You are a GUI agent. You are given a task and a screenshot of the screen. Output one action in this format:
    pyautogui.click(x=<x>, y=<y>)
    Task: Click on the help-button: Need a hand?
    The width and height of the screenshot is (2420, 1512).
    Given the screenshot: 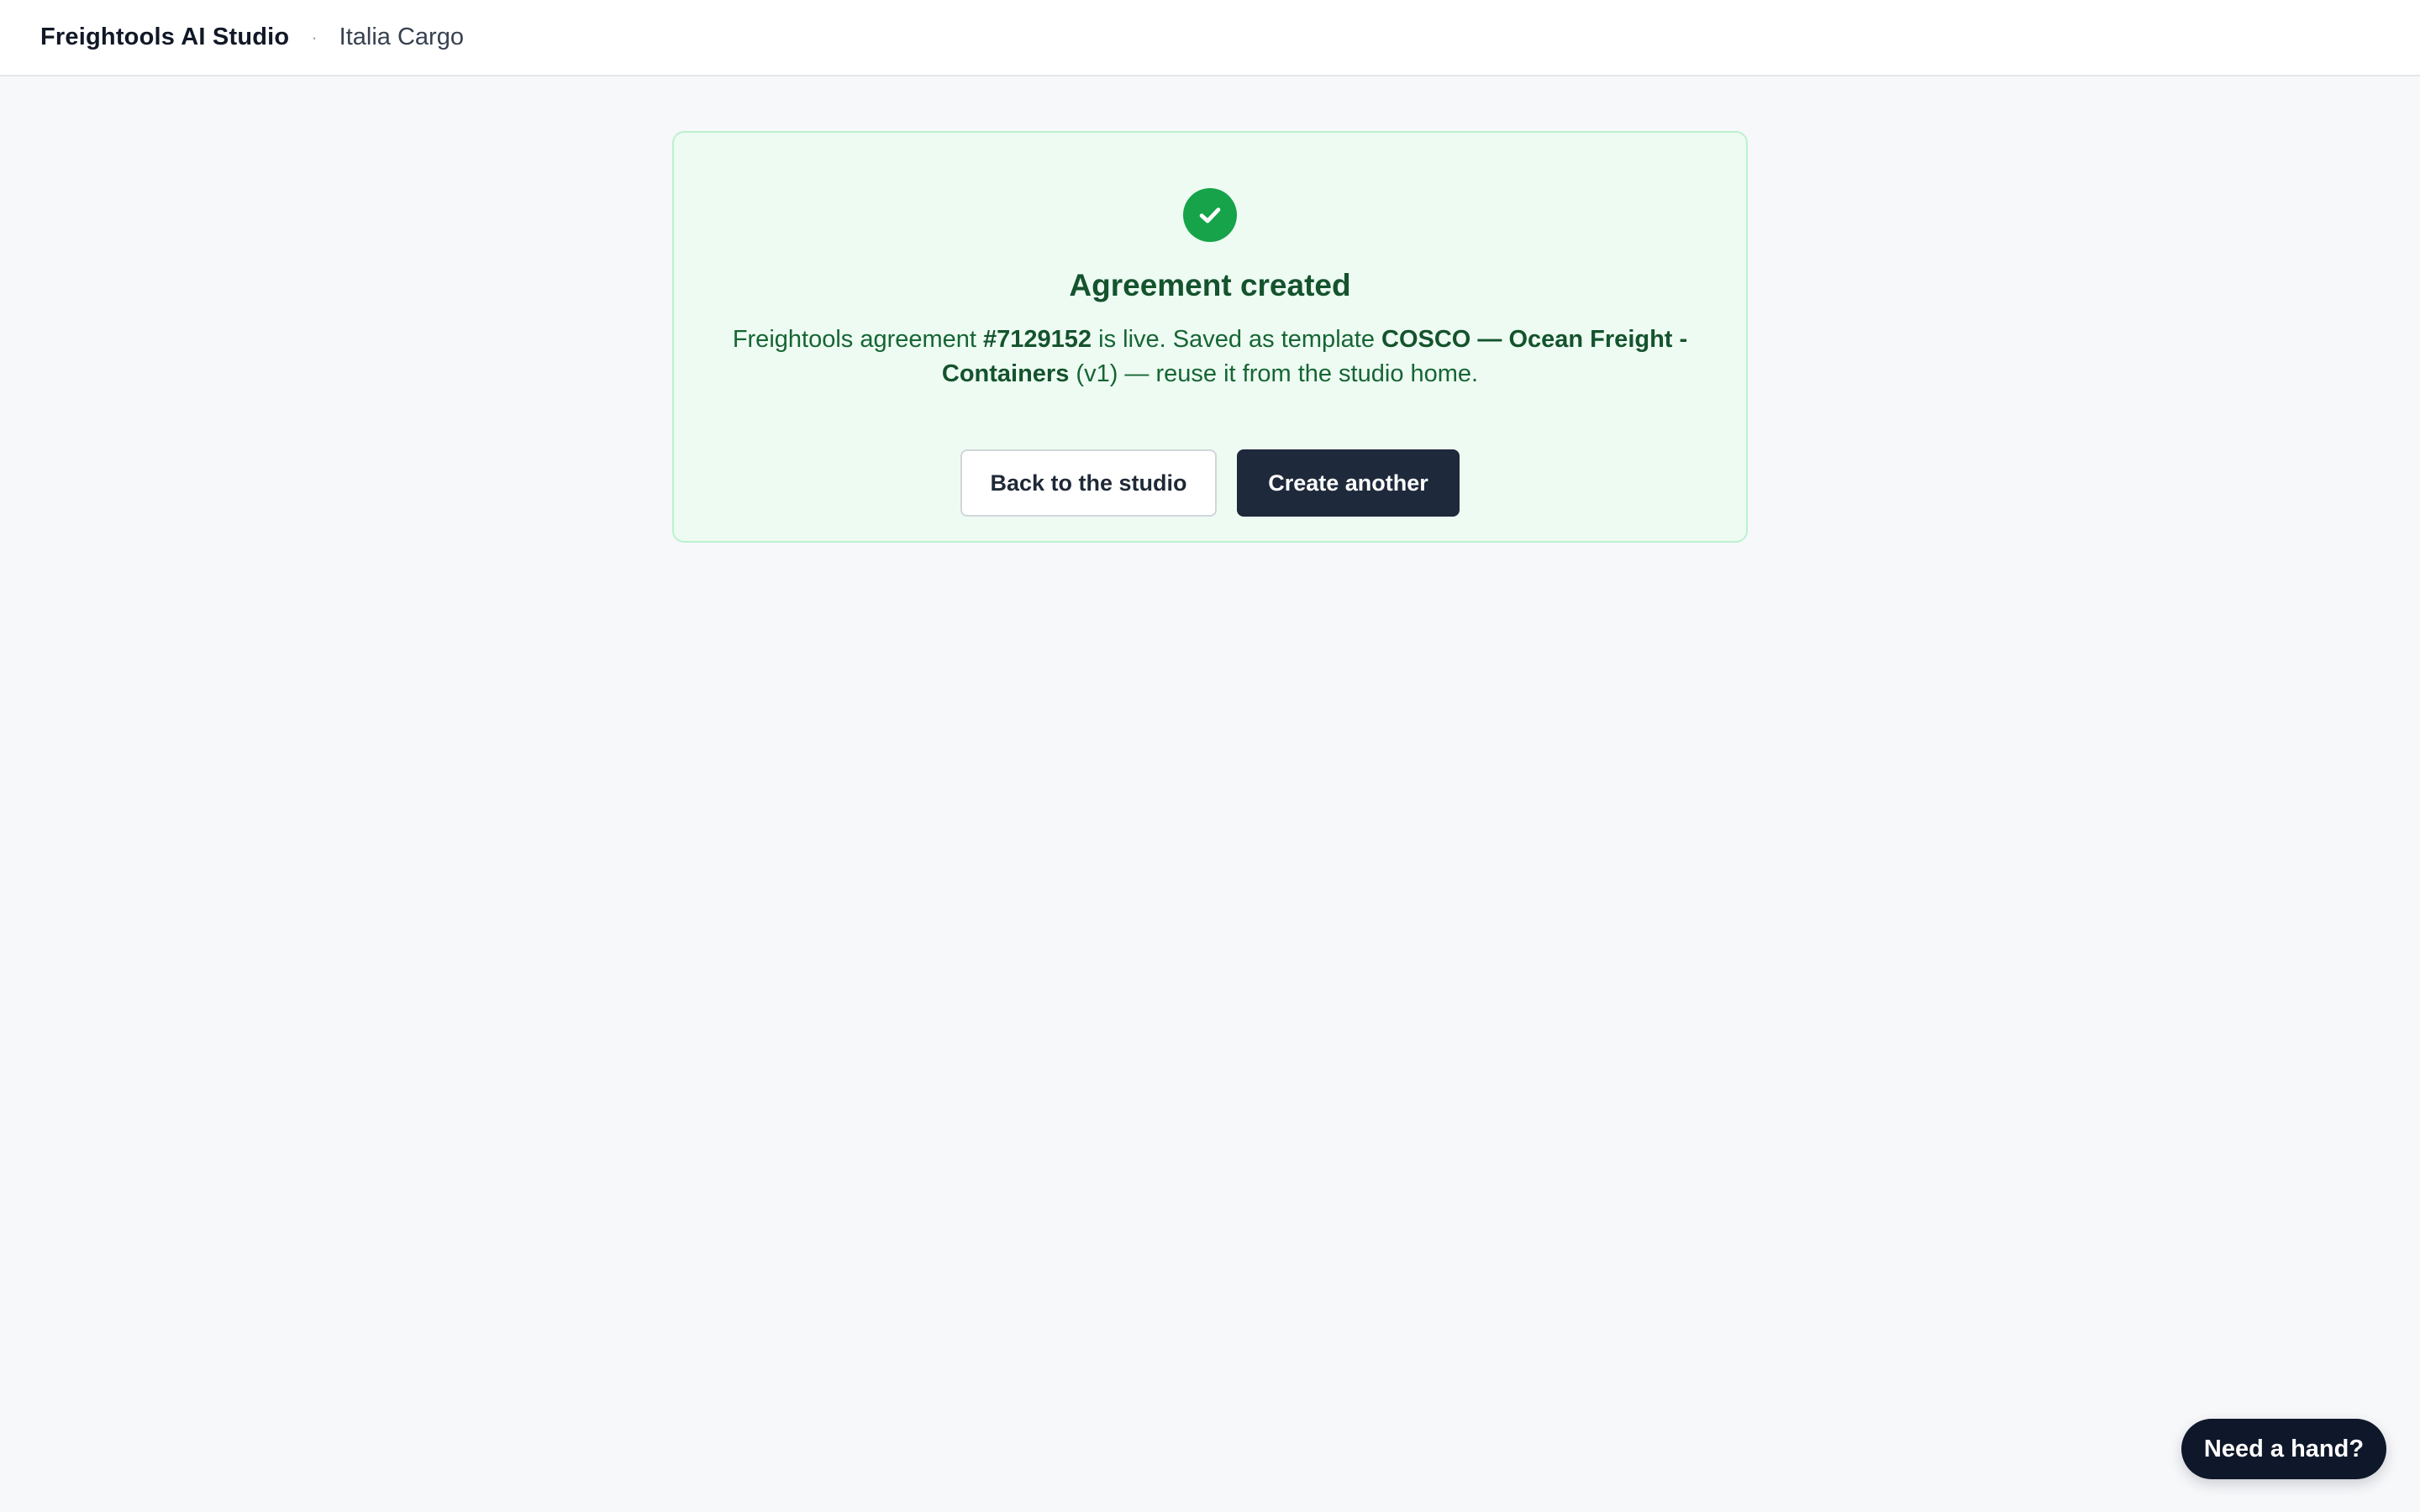 What is the action you would take?
    pyautogui.click(x=2283, y=1449)
    